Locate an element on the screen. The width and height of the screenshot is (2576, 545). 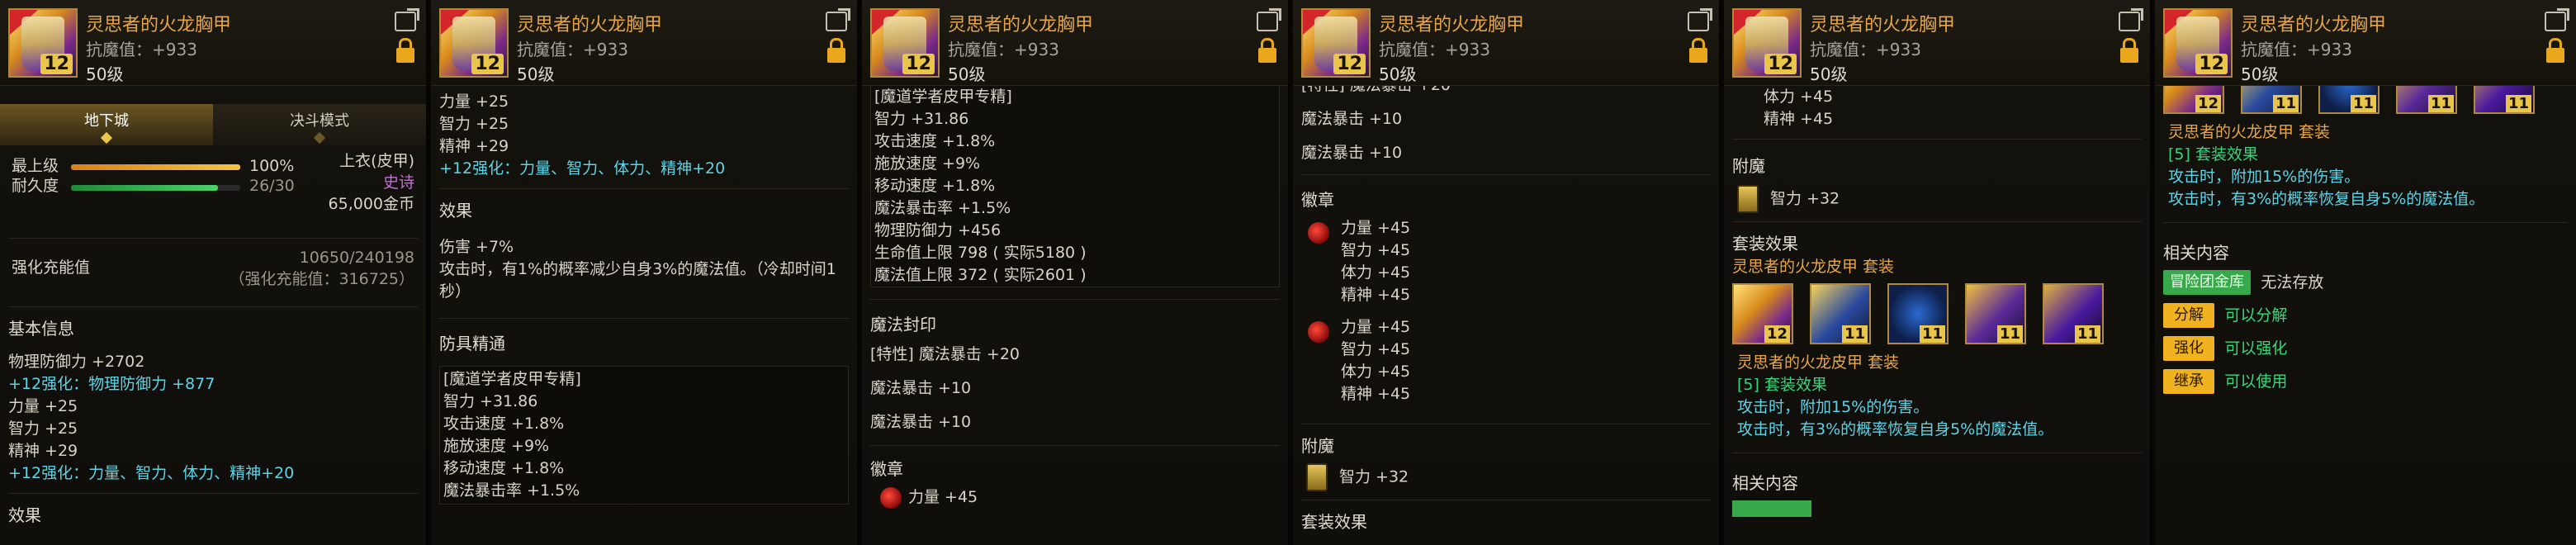
basic-info-title: 基本信息 is located at coordinates (41, 329).